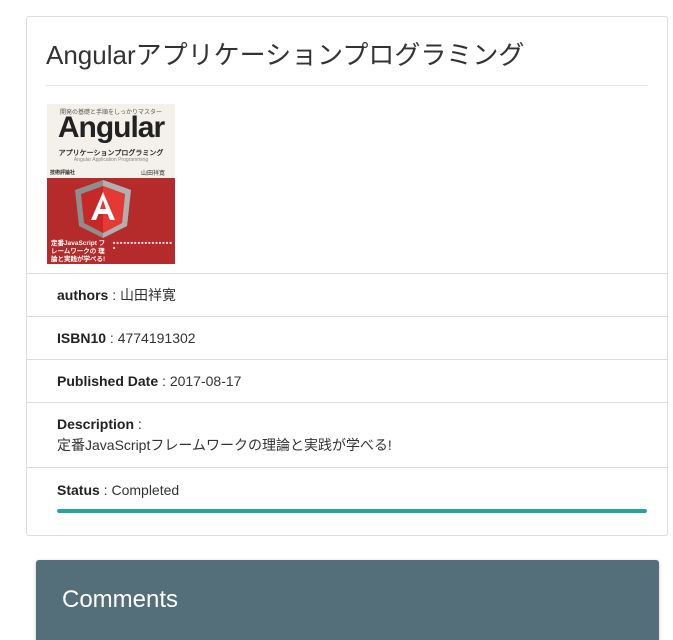 This screenshot has width=673, height=640. I want to click on cover-subtitle-en: Angular Application Programming, so click(111, 160).